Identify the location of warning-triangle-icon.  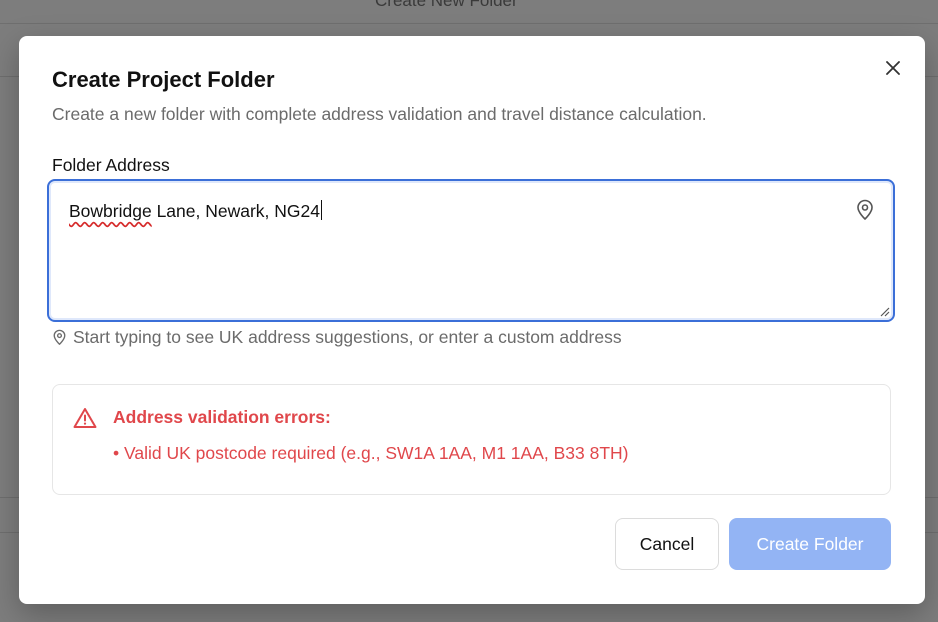
(85, 418).